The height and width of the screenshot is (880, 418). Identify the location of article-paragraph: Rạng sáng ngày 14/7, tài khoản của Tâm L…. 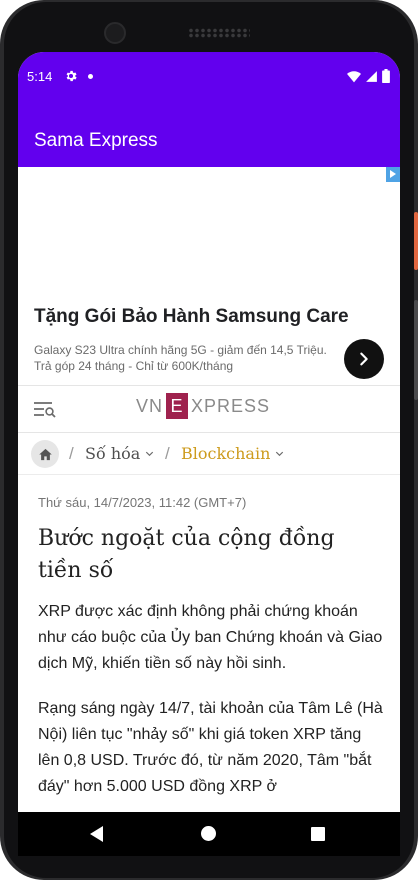
(210, 747).